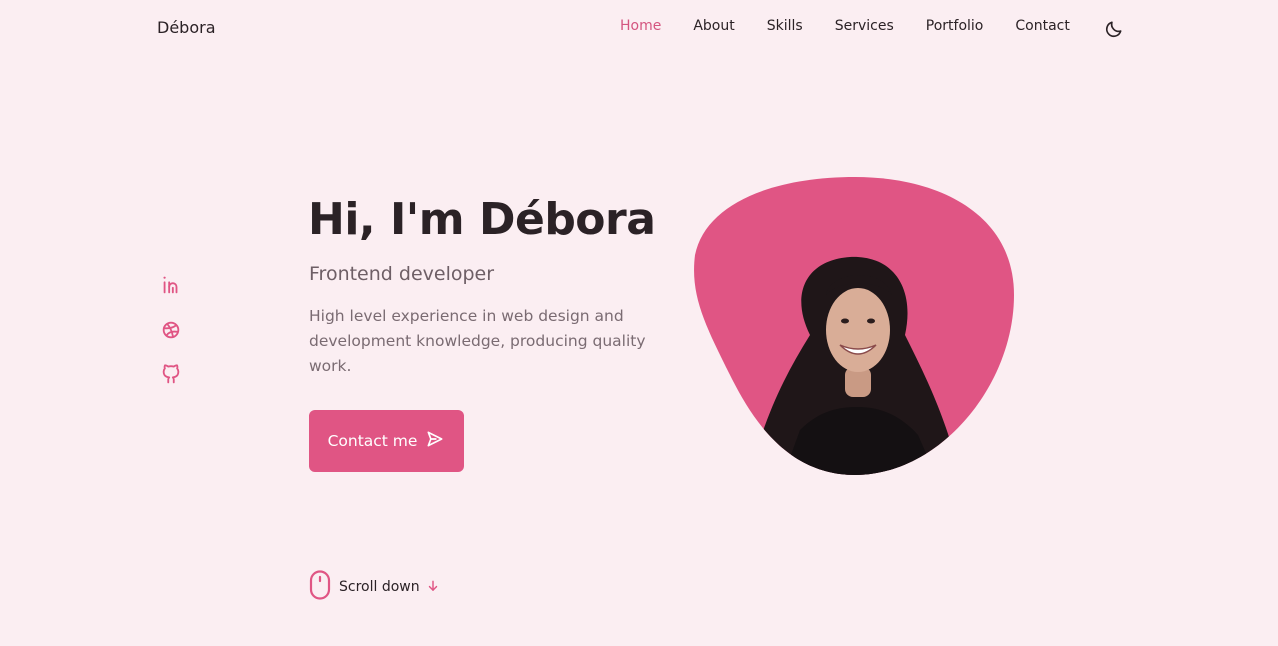 Image resolution: width=1278 pixels, height=646 pixels. I want to click on scroll-down-link: Scroll down, so click(374, 587).